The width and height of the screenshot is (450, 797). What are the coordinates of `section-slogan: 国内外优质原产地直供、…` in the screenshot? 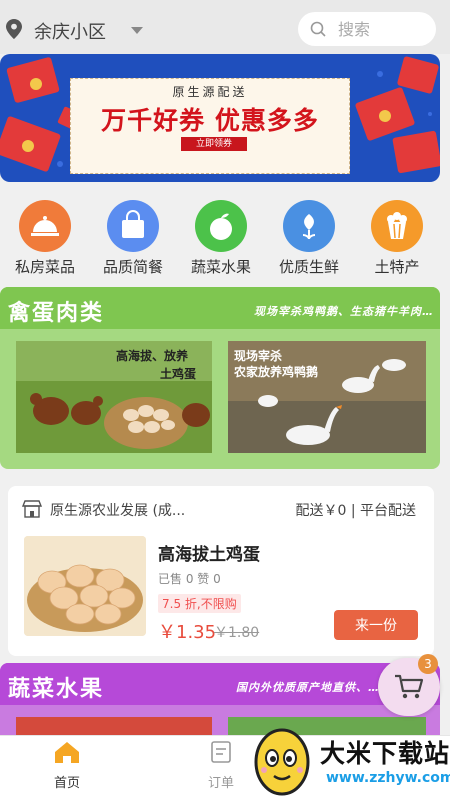 It's located at (308, 687).